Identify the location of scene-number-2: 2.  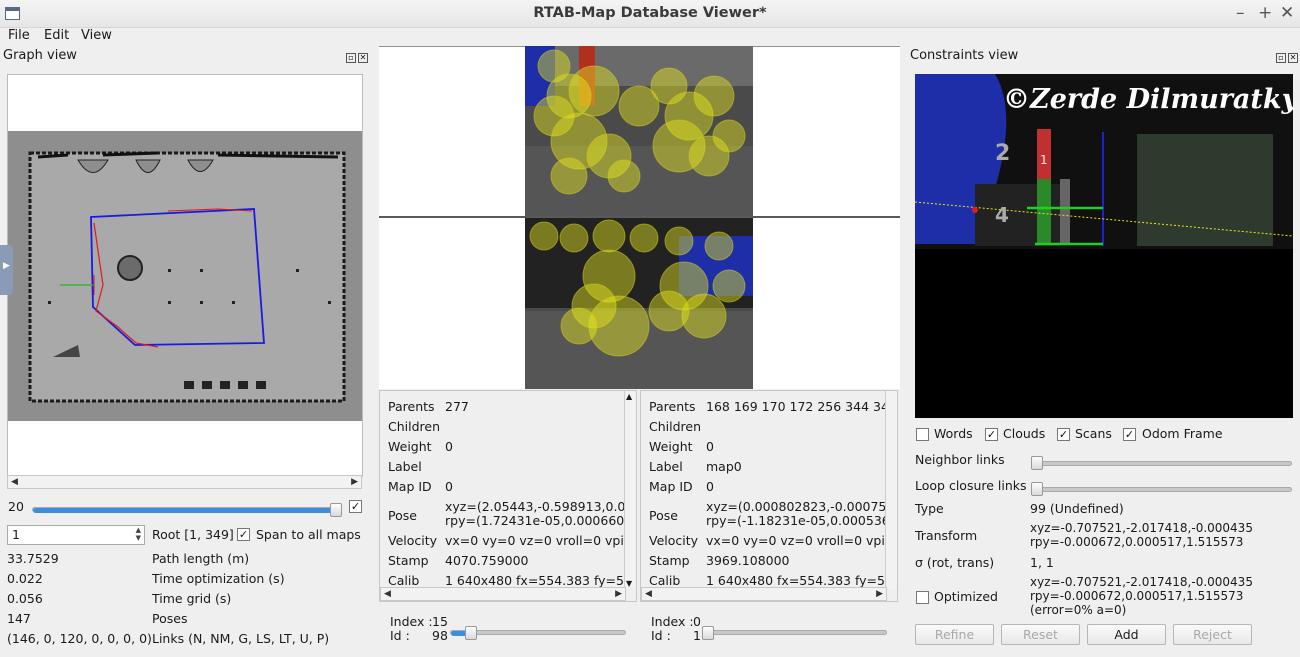
(1002, 153).